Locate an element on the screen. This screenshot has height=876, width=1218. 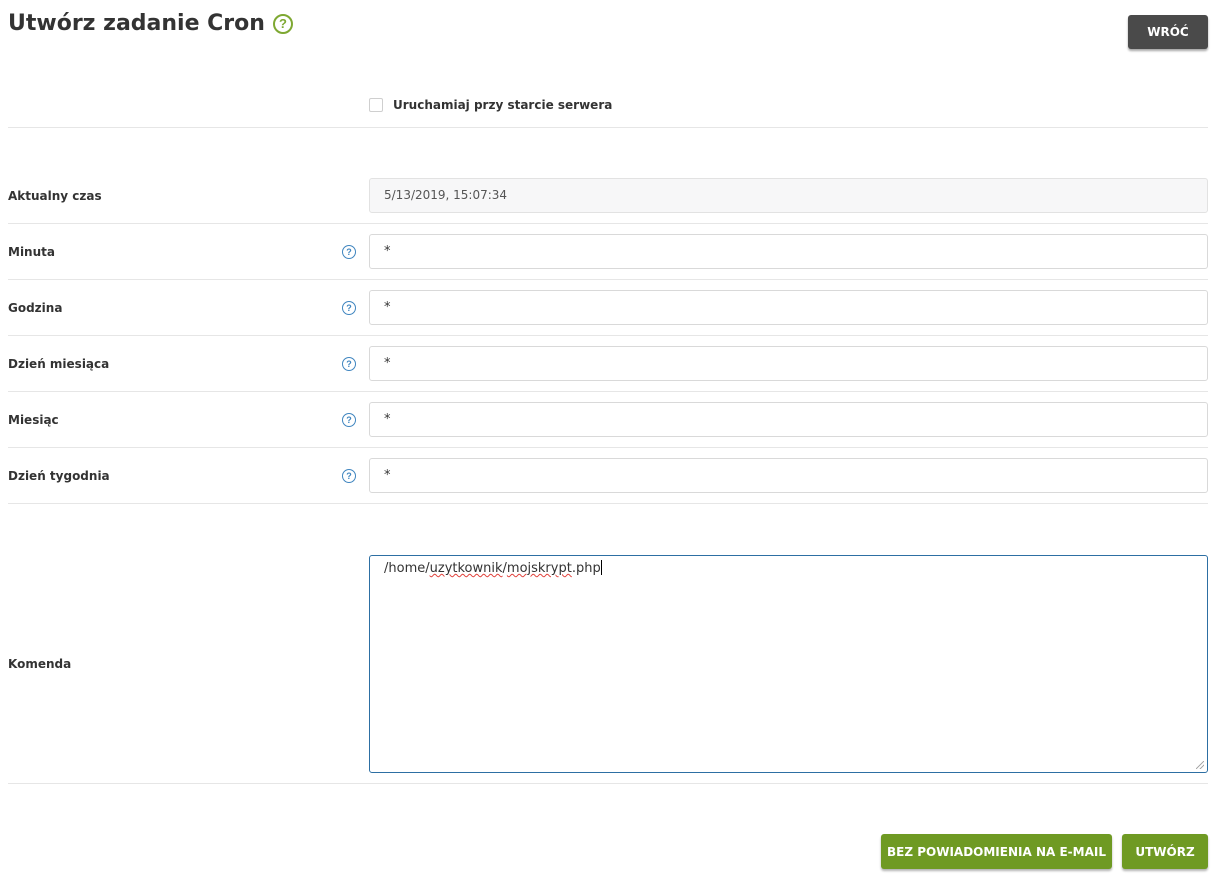
command-text: /home/uzytkownik/mojskrypt.php is located at coordinates (493, 568).